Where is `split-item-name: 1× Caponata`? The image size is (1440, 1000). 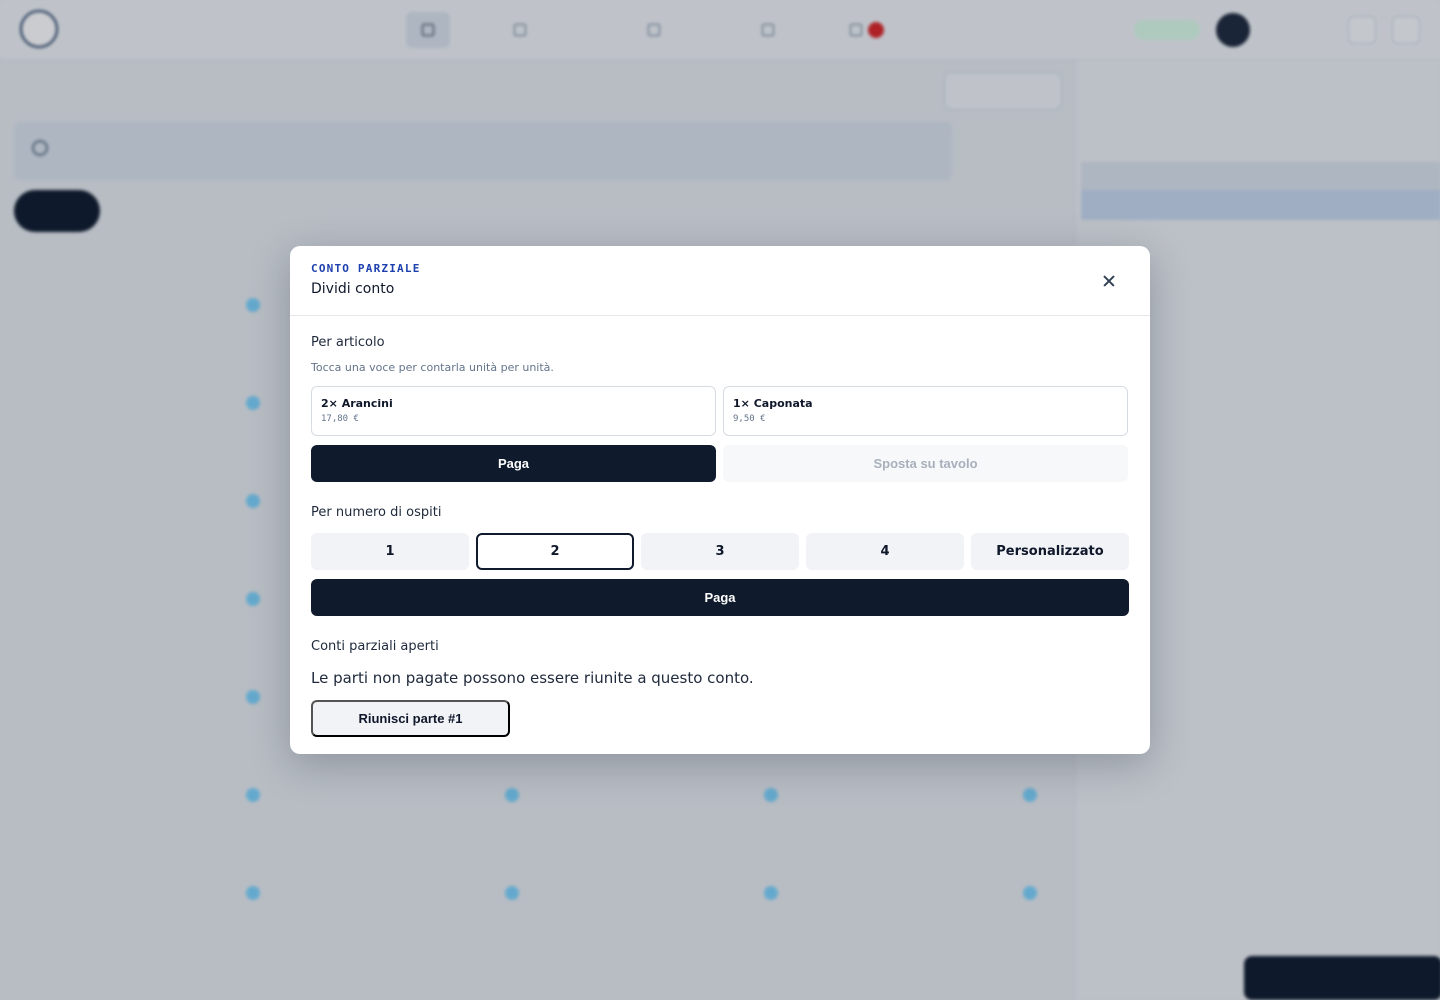 split-item-name: 1× Caponata is located at coordinates (773, 403).